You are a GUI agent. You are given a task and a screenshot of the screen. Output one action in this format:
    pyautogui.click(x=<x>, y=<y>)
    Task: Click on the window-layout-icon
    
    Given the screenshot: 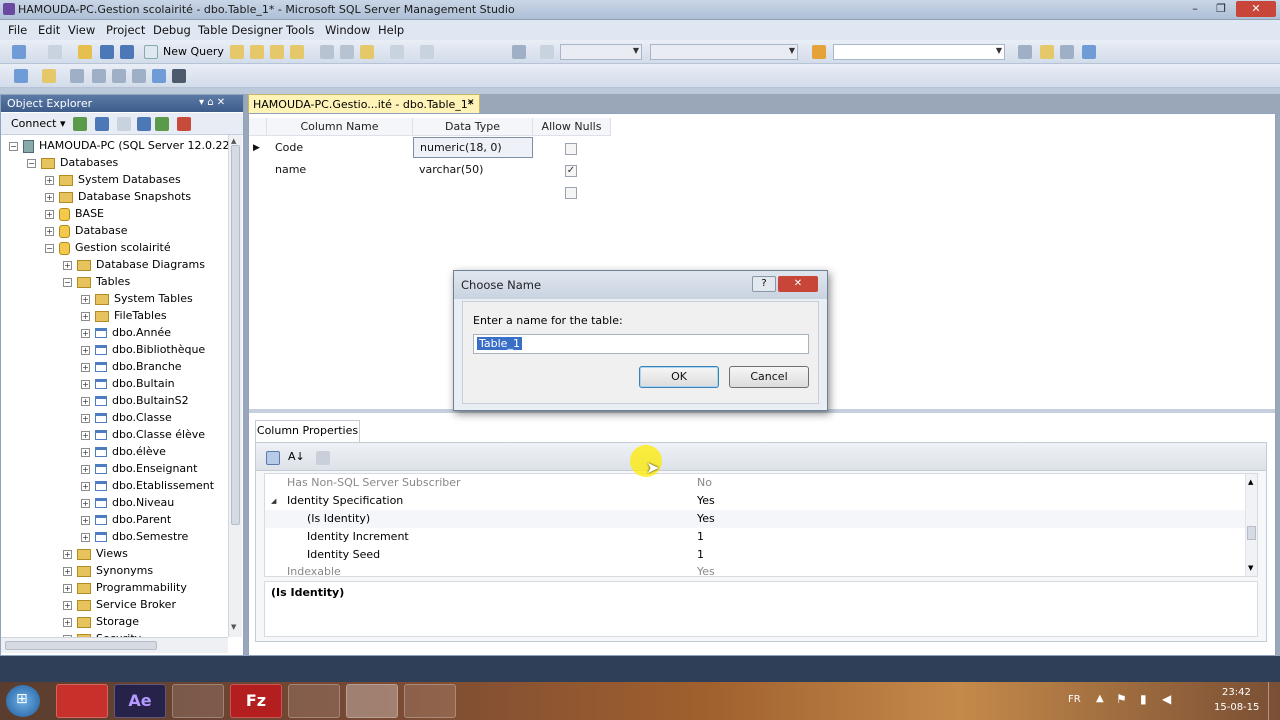 What is the action you would take?
    pyautogui.click(x=1089, y=52)
    